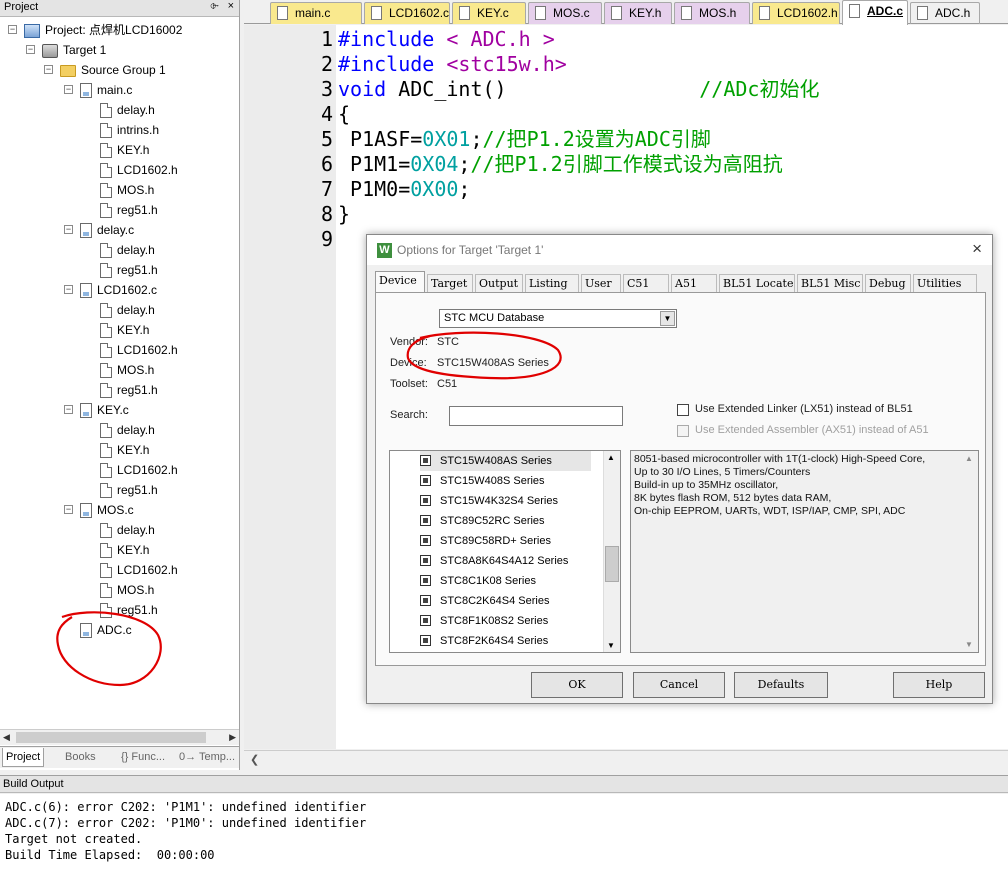 This screenshot has width=1008, height=870. I want to click on tree-file: − KEY.c, so click(96, 410).